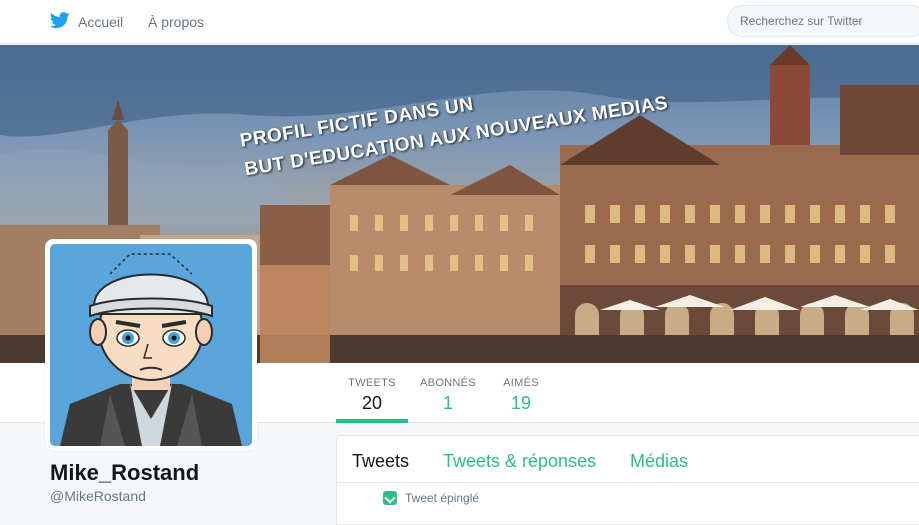 Image resolution: width=919 pixels, height=525 pixels. I want to click on stat-followers-value: 1, so click(447, 403).